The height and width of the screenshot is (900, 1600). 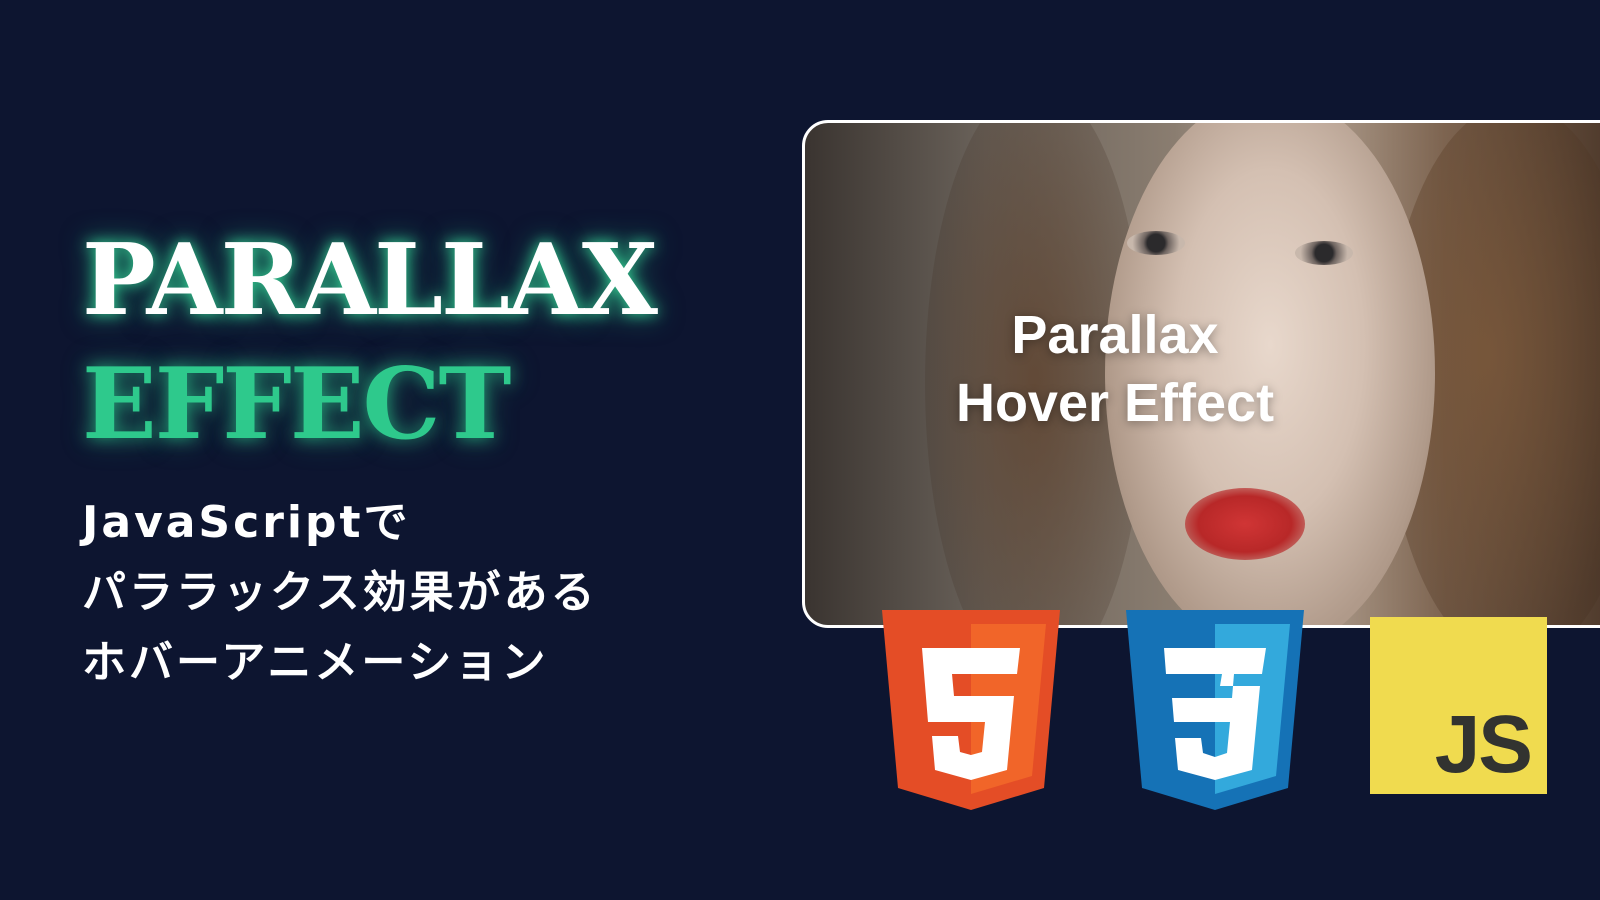 I want to click on photo-lips, so click(x=1245, y=524).